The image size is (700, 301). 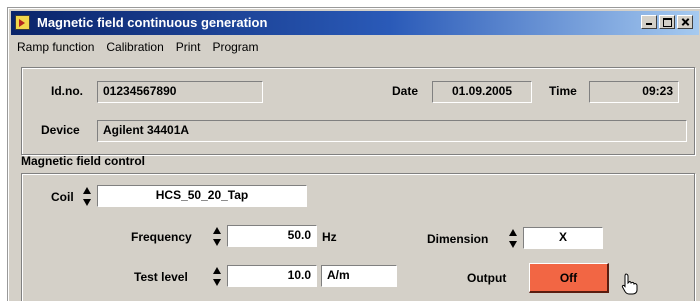 What do you see at coordinates (217, 236) in the screenshot?
I see `frequency-spinner` at bounding box center [217, 236].